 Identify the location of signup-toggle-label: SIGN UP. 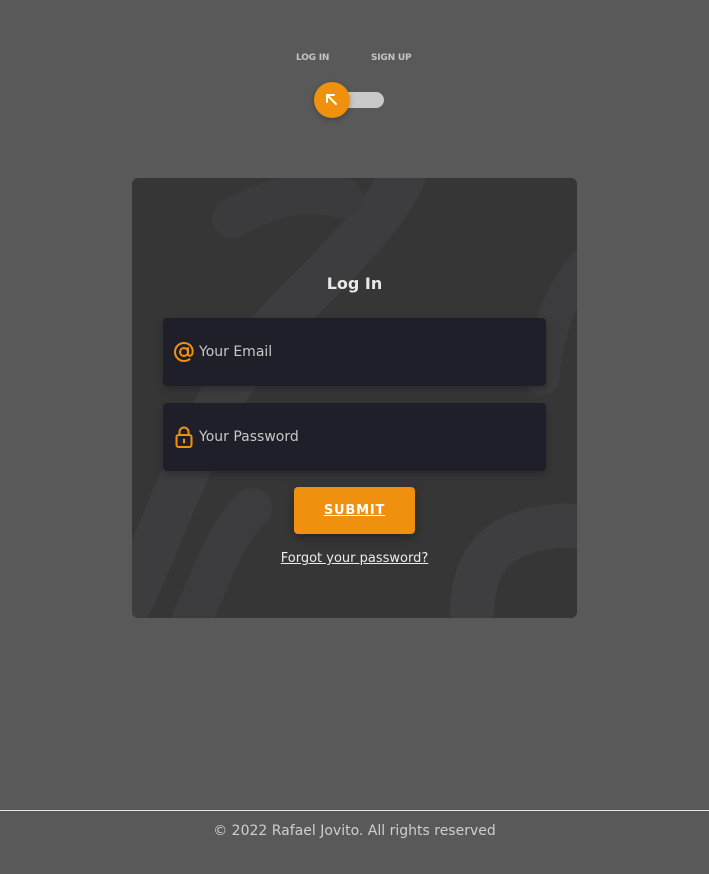
(391, 58).